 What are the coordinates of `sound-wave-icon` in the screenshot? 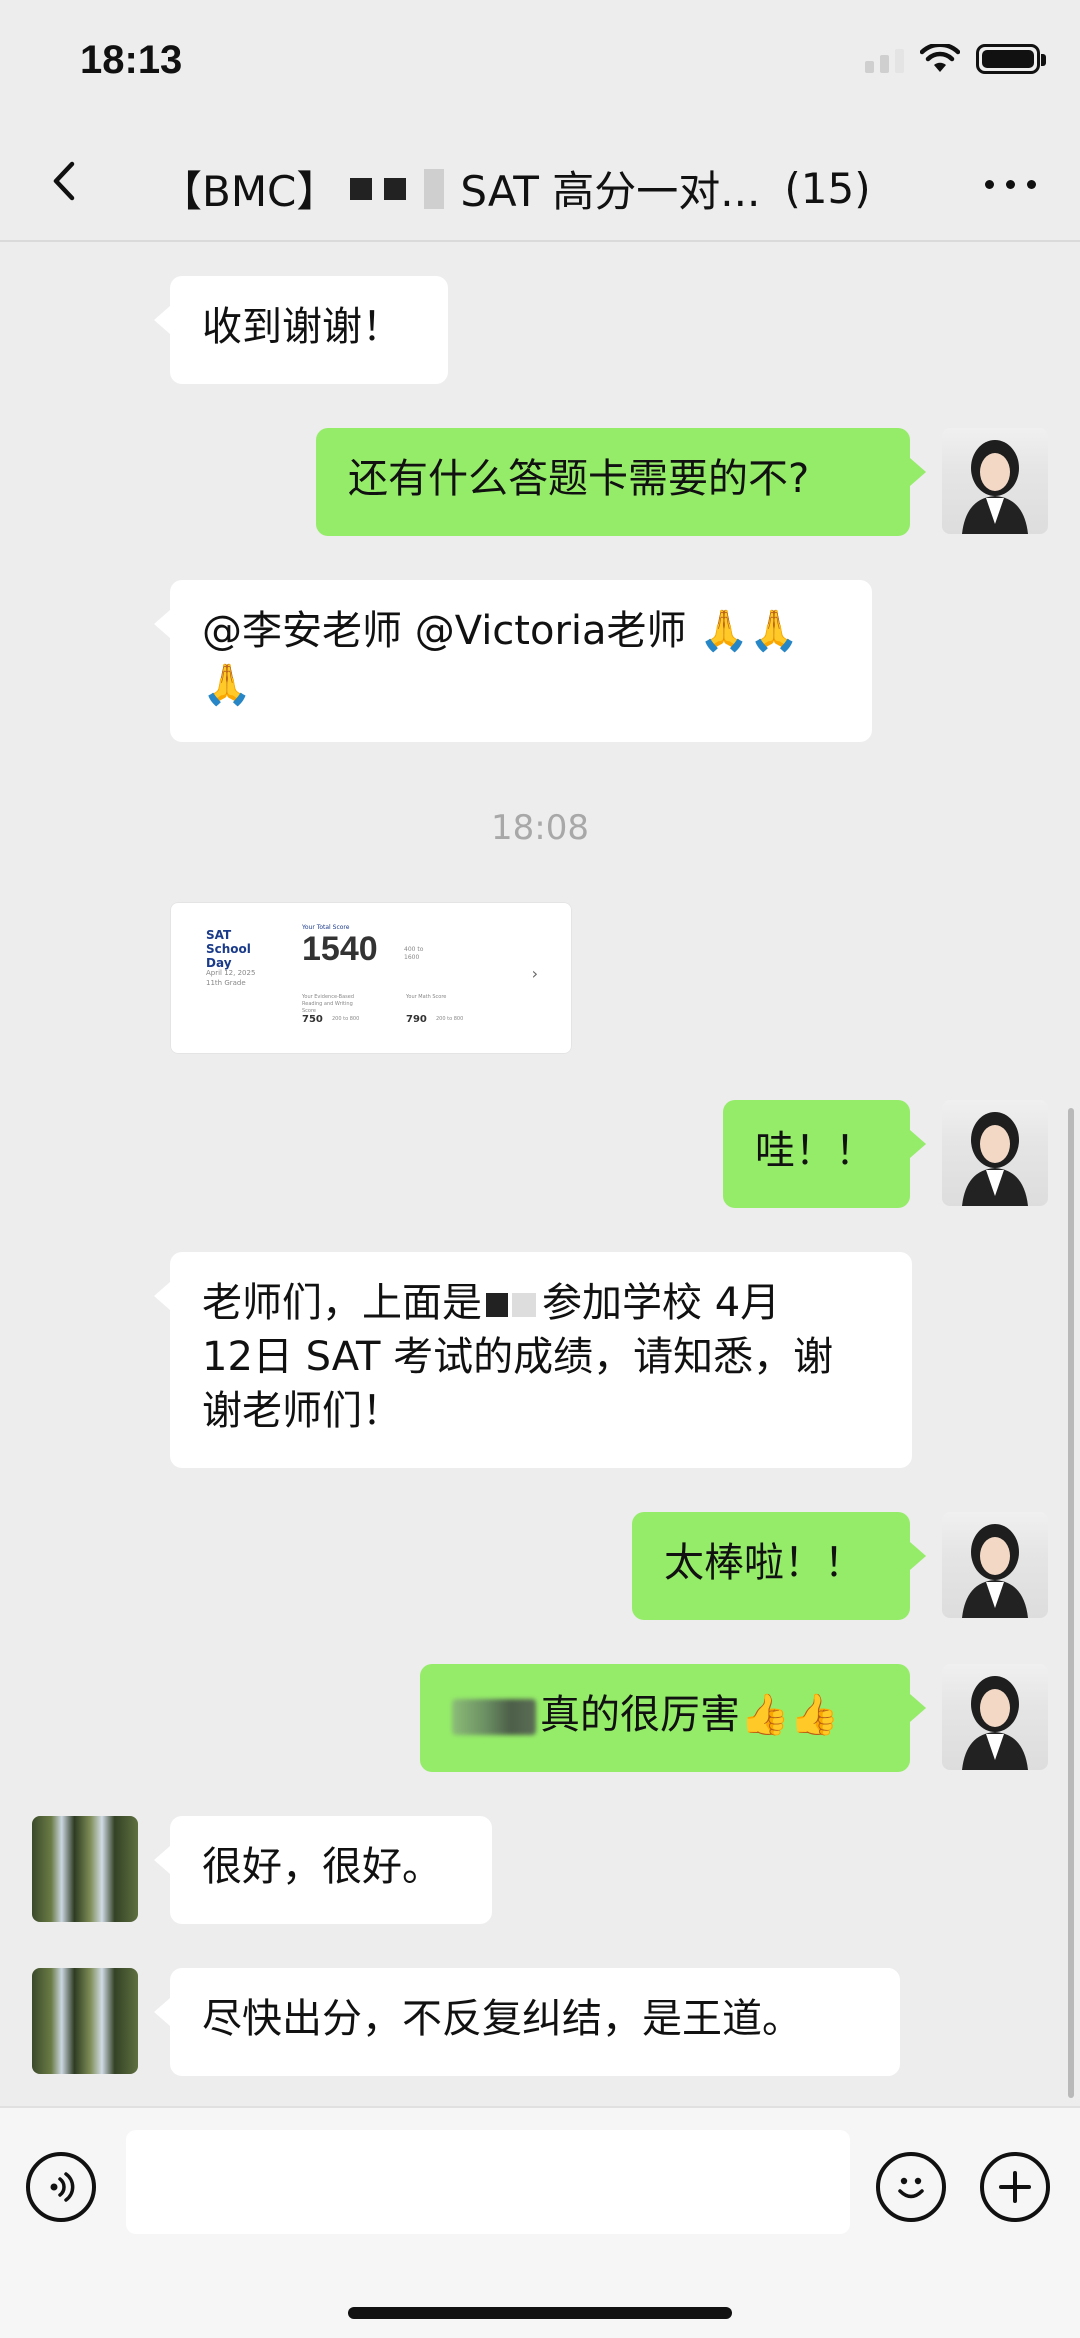 It's located at (62, 2187).